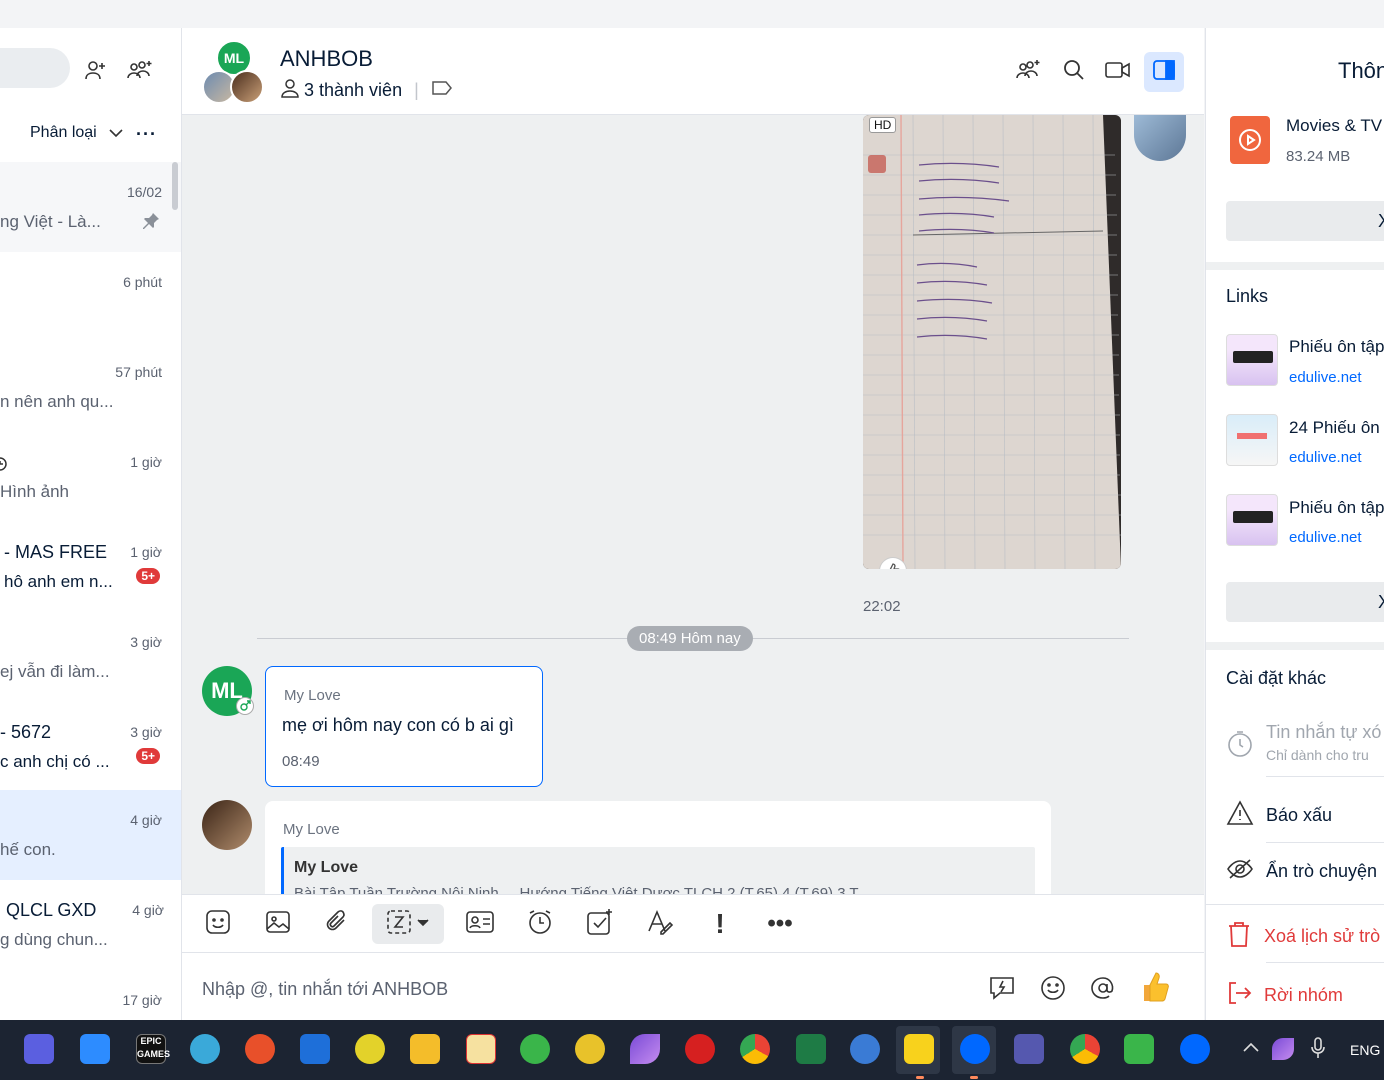 Image resolution: width=1384 pixels, height=1080 pixels. What do you see at coordinates (260, 1049) in the screenshot?
I see `app-g-icon` at bounding box center [260, 1049].